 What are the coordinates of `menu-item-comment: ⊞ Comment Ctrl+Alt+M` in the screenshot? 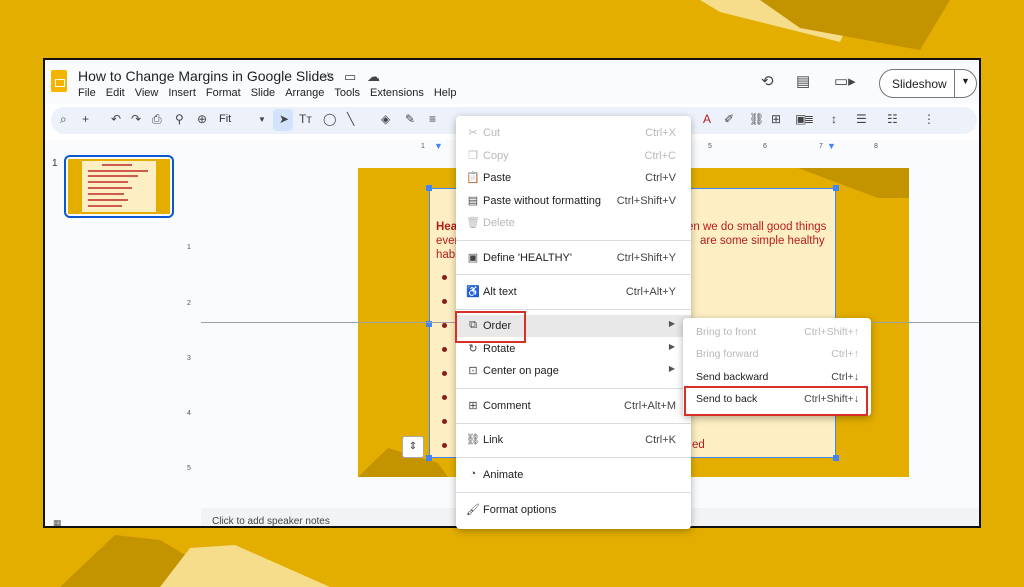 It's located at (573, 406).